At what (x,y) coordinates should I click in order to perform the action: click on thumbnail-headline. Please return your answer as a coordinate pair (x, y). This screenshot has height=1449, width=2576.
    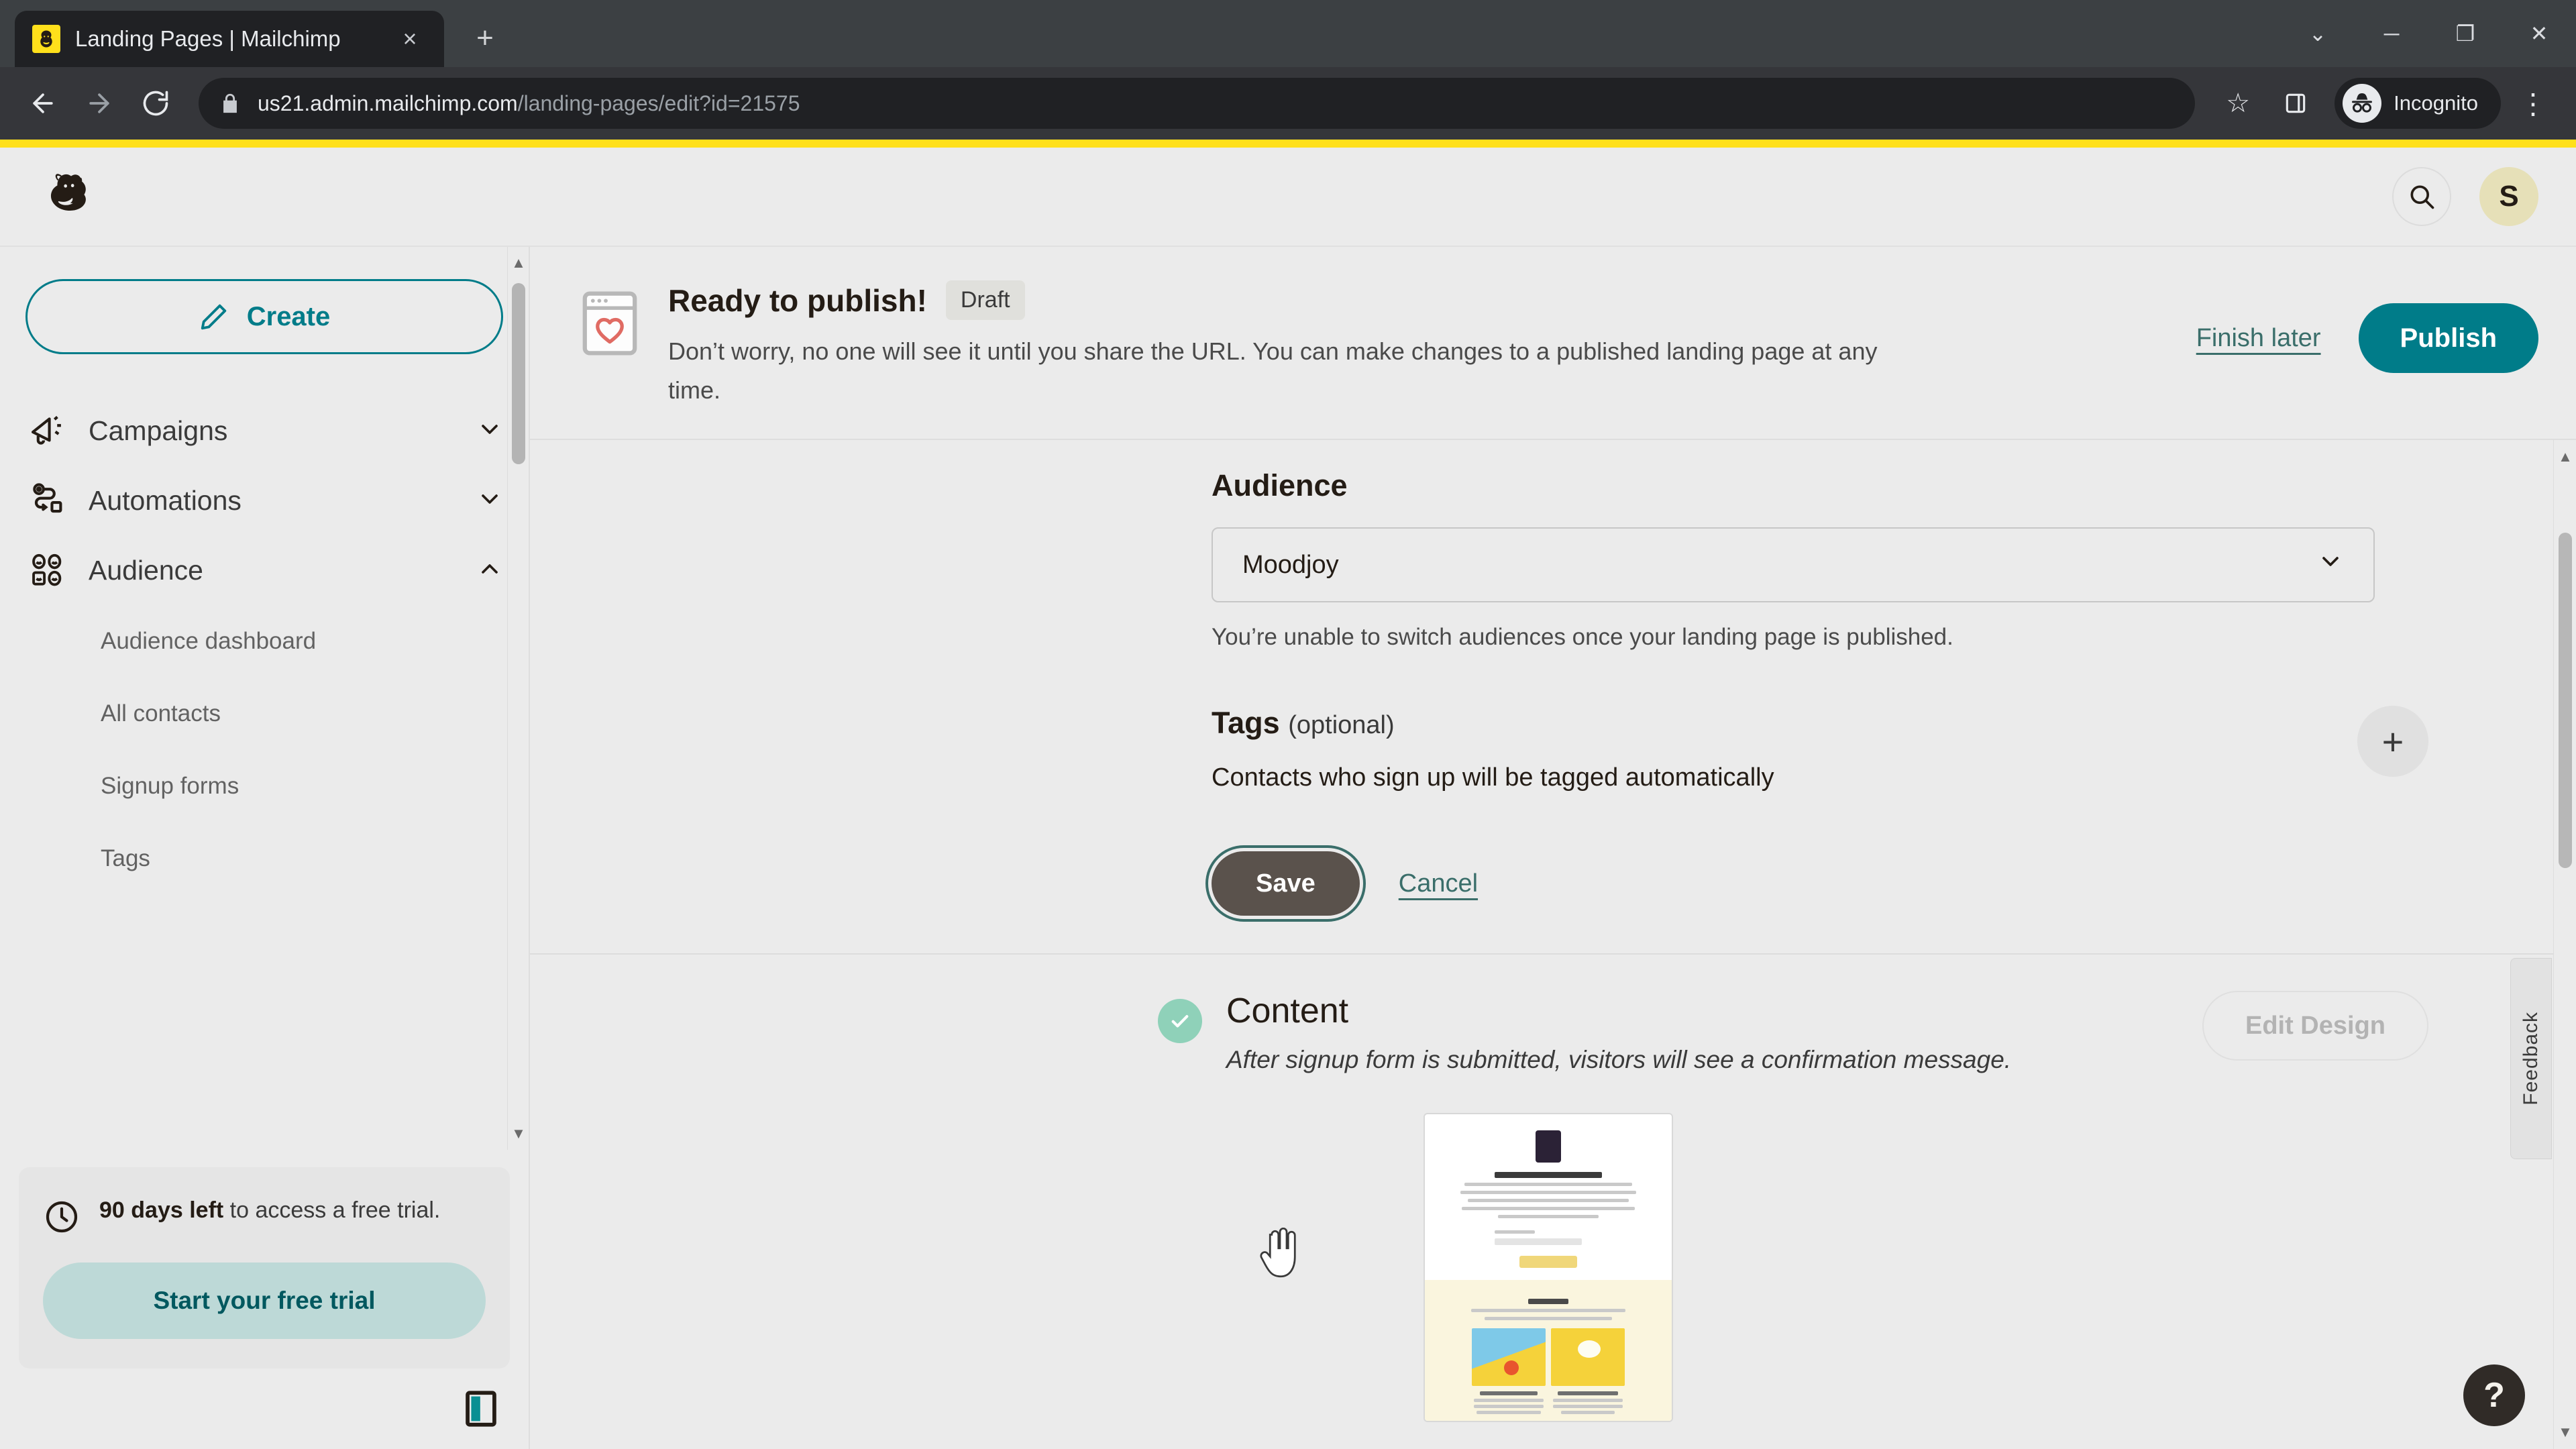
    Looking at the image, I should click on (1548, 1175).